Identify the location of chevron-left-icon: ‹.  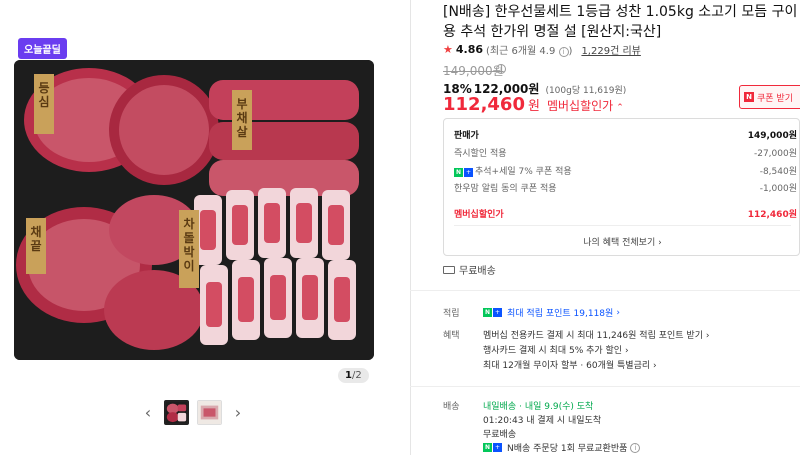
(148, 413).